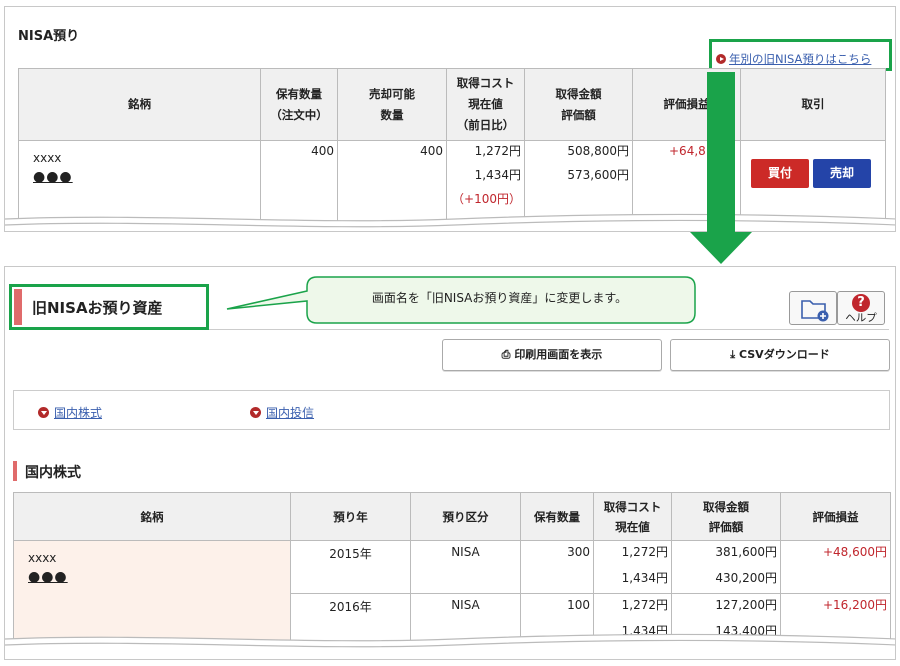  What do you see at coordinates (350, 516) in the screenshot?
I see `col-year: 預り年` at bounding box center [350, 516].